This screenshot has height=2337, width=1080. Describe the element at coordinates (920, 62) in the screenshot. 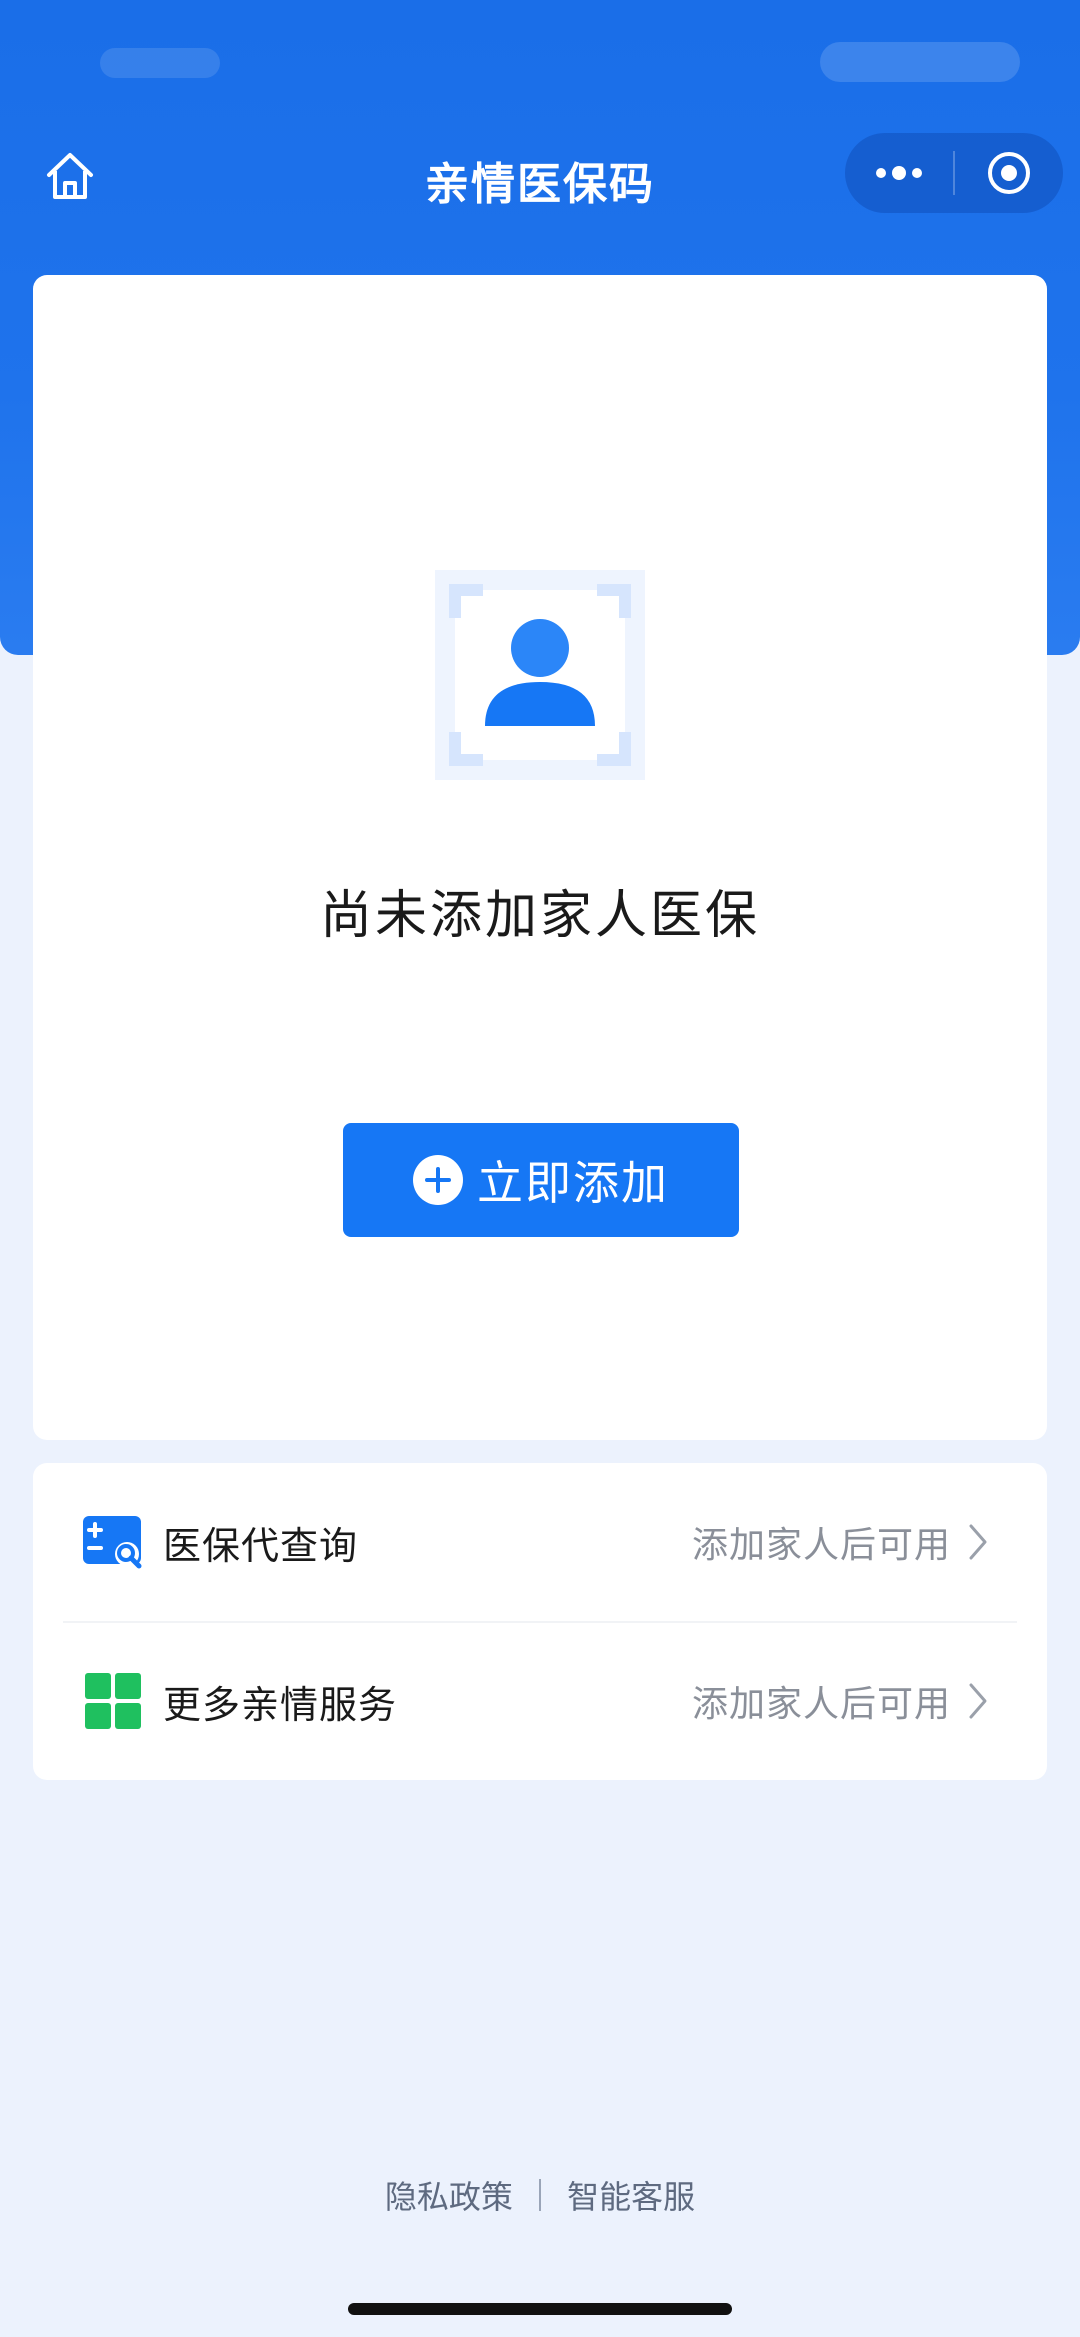

I see `status-icons` at that location.